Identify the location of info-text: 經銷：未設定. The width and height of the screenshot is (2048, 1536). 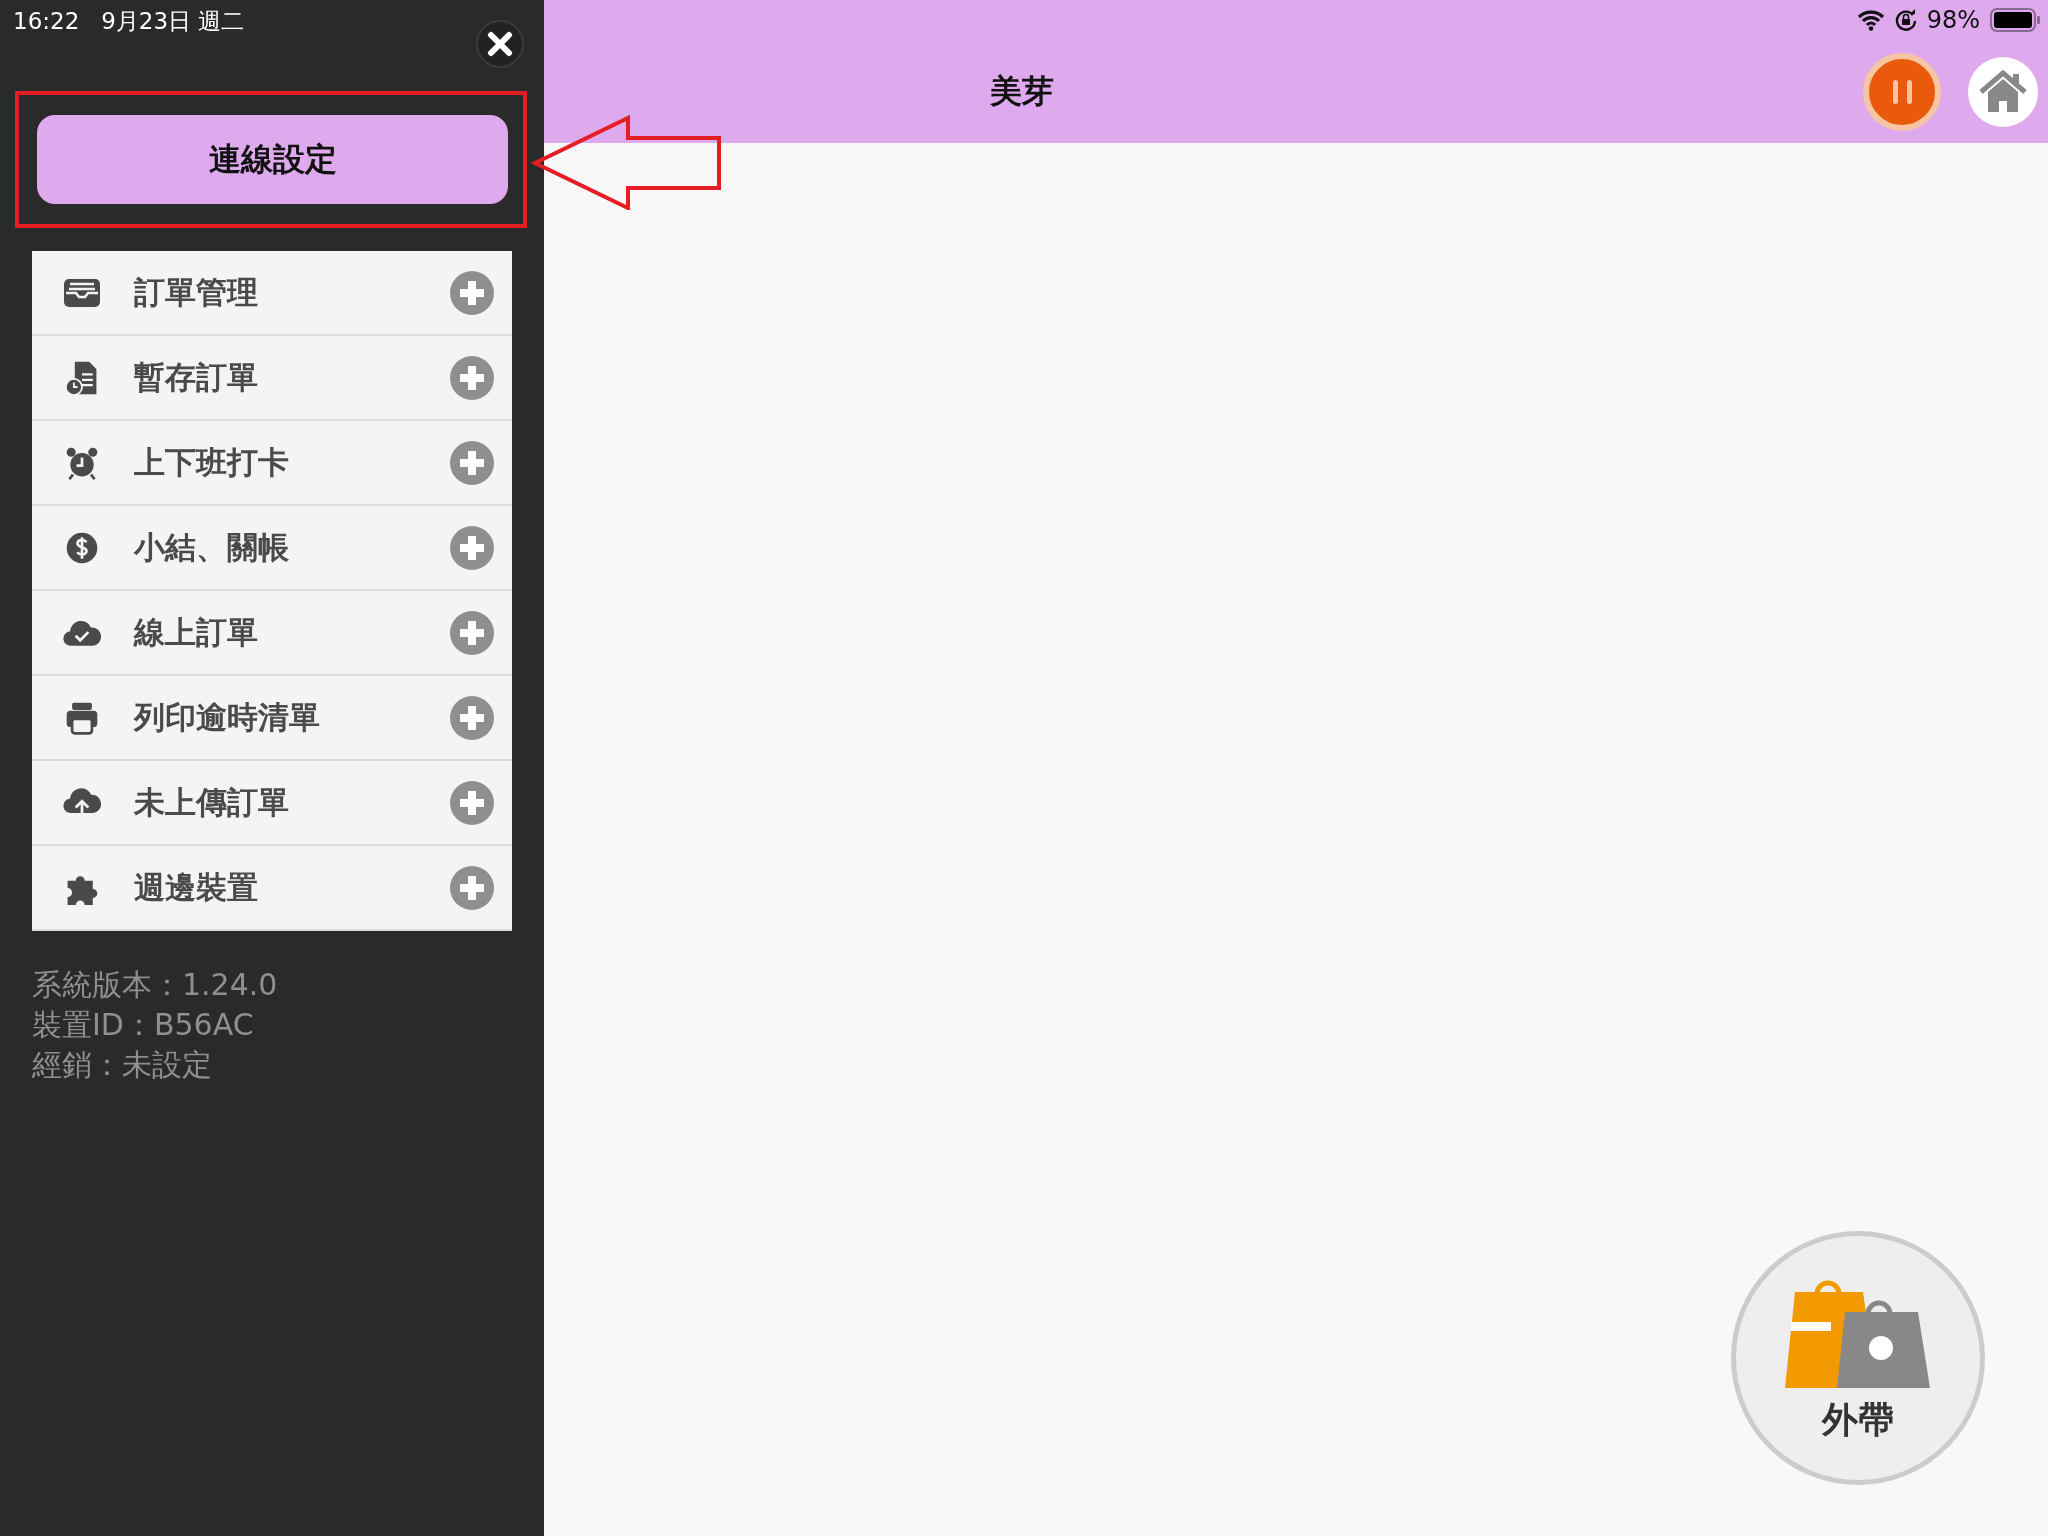
(122, 1065).